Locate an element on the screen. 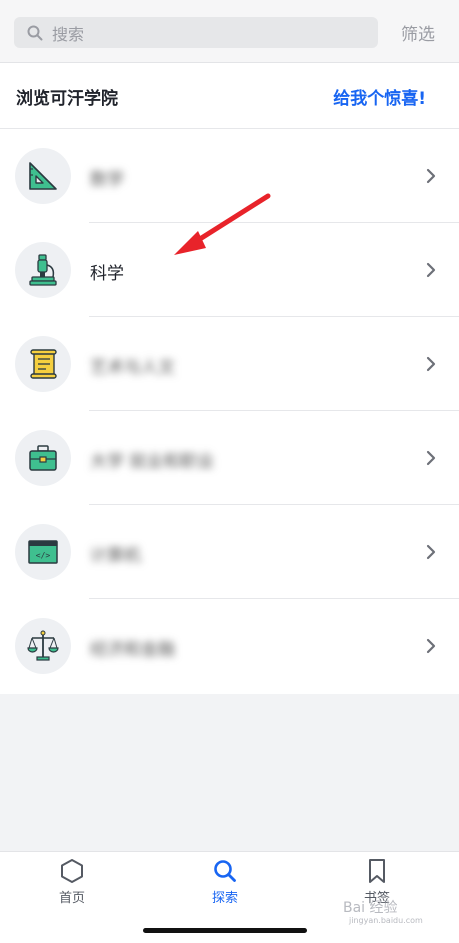 Image resolution: width=459 pixels, height=943 pixels. balance-scale-icon is located at coordinates (43, 646).